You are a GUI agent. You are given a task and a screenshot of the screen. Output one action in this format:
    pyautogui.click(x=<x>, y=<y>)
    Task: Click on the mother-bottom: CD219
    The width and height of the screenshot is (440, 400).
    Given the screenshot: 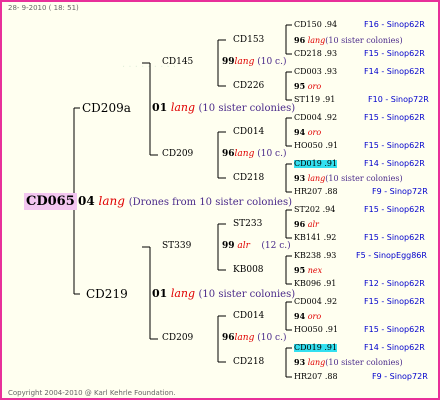 What is the action you would take?
    pyautogui.click(x=107, y=294)
    